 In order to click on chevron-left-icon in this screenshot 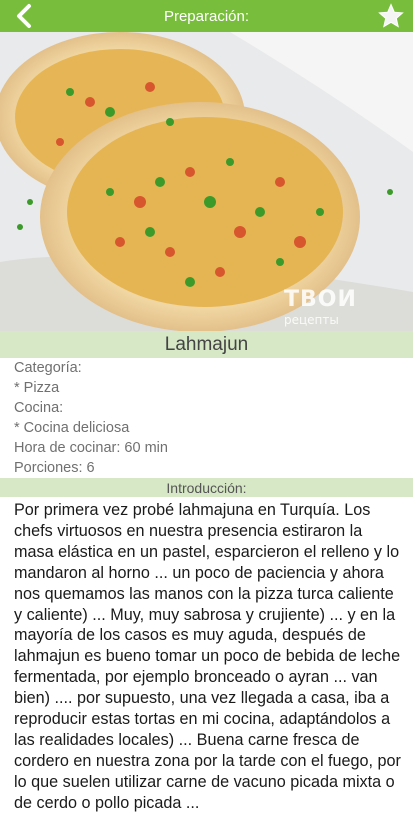, I will do `click(24, 16)`.